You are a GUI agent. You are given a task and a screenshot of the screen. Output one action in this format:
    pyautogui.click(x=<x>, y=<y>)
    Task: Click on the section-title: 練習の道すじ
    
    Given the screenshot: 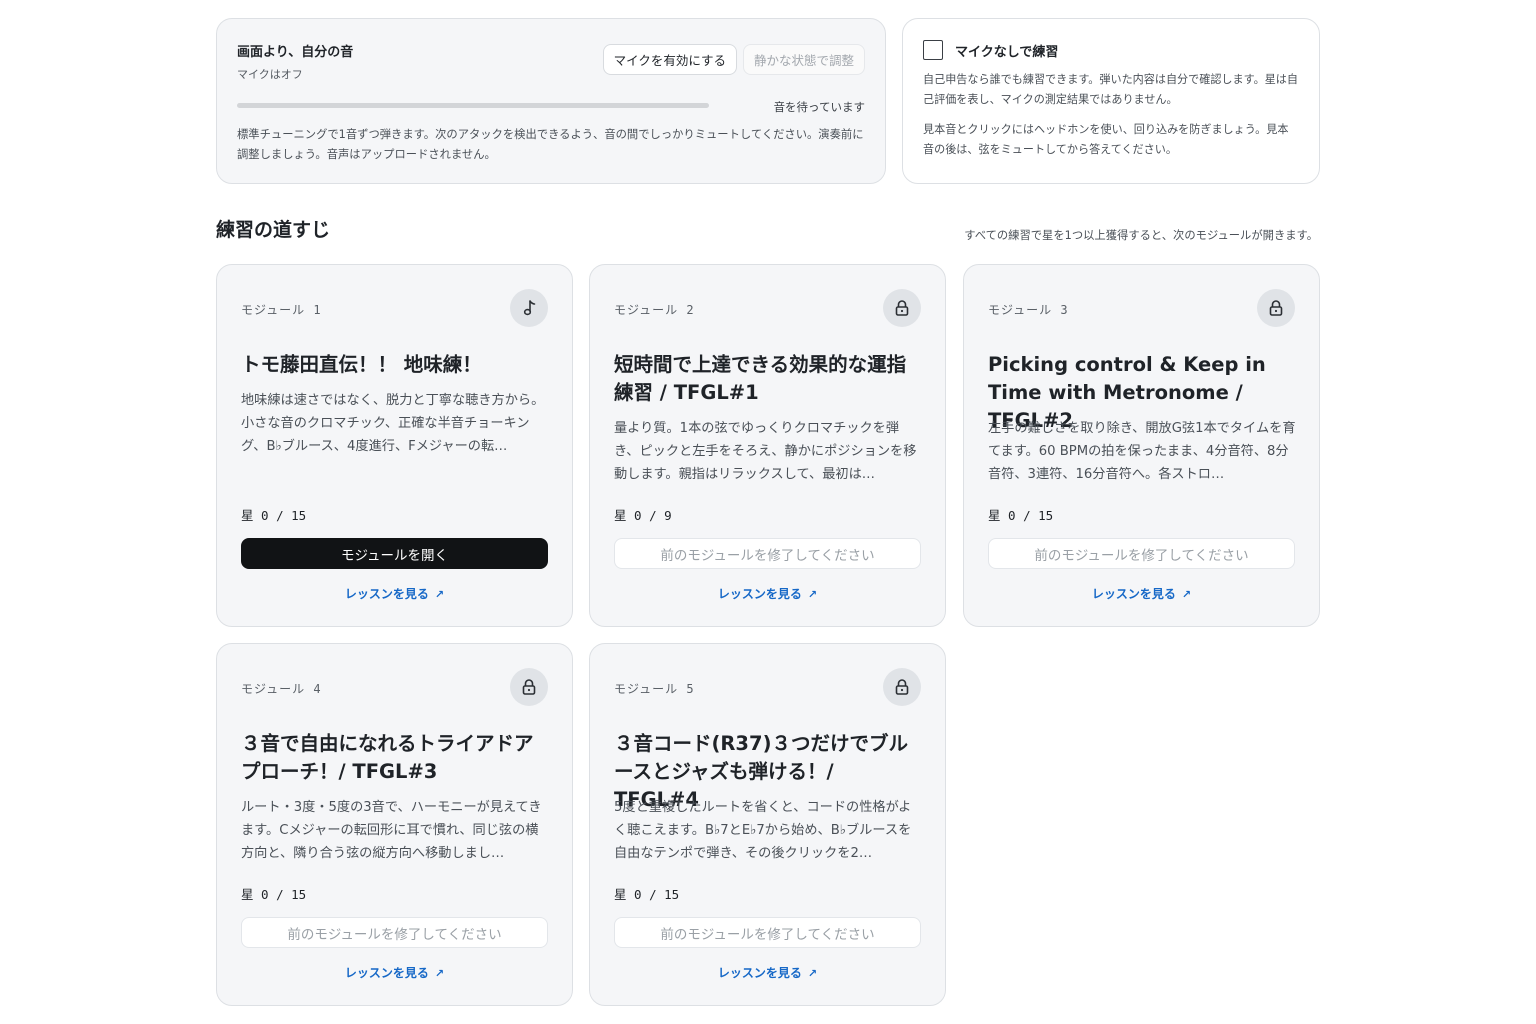 What is the action you would take?
    pyautogui.click(x=273, y=230)
    